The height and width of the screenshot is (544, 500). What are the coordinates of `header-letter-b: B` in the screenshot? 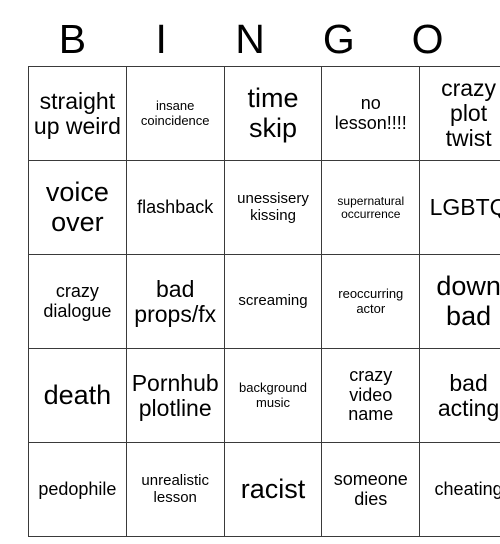 It's located at (72, 38).